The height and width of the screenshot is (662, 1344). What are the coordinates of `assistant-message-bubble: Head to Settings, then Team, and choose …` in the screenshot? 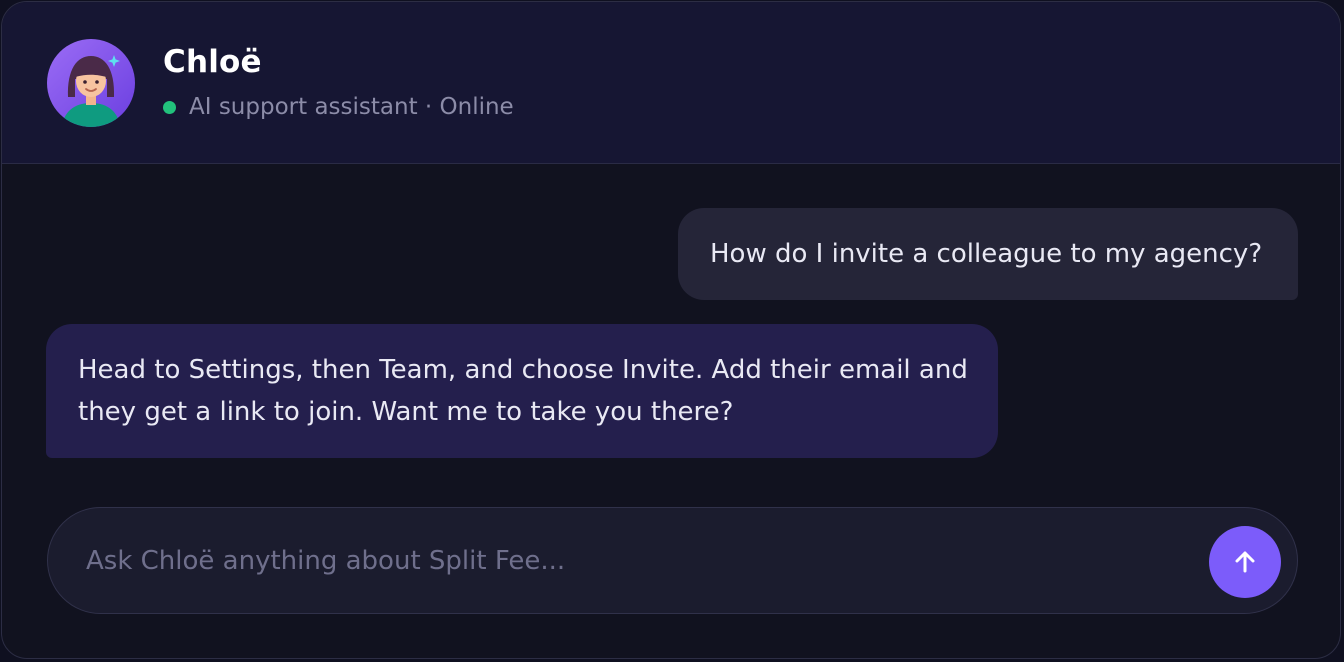 It's located at (522, 391).